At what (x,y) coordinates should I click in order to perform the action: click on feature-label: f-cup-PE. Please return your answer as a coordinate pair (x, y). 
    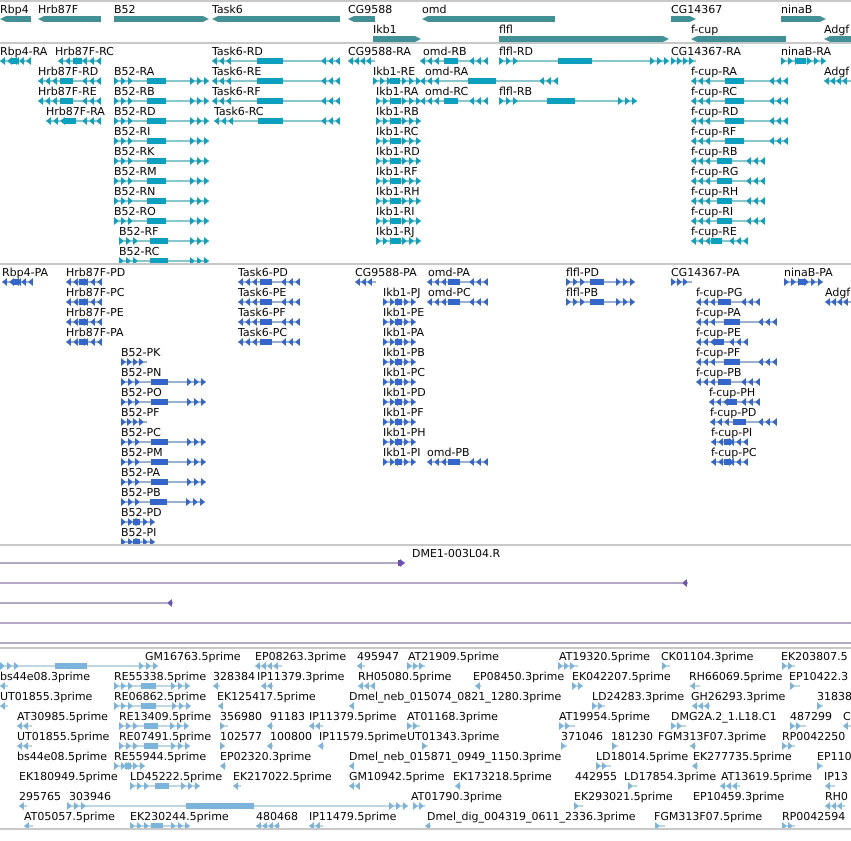
    Looking at the image, I should click on (718, 333).